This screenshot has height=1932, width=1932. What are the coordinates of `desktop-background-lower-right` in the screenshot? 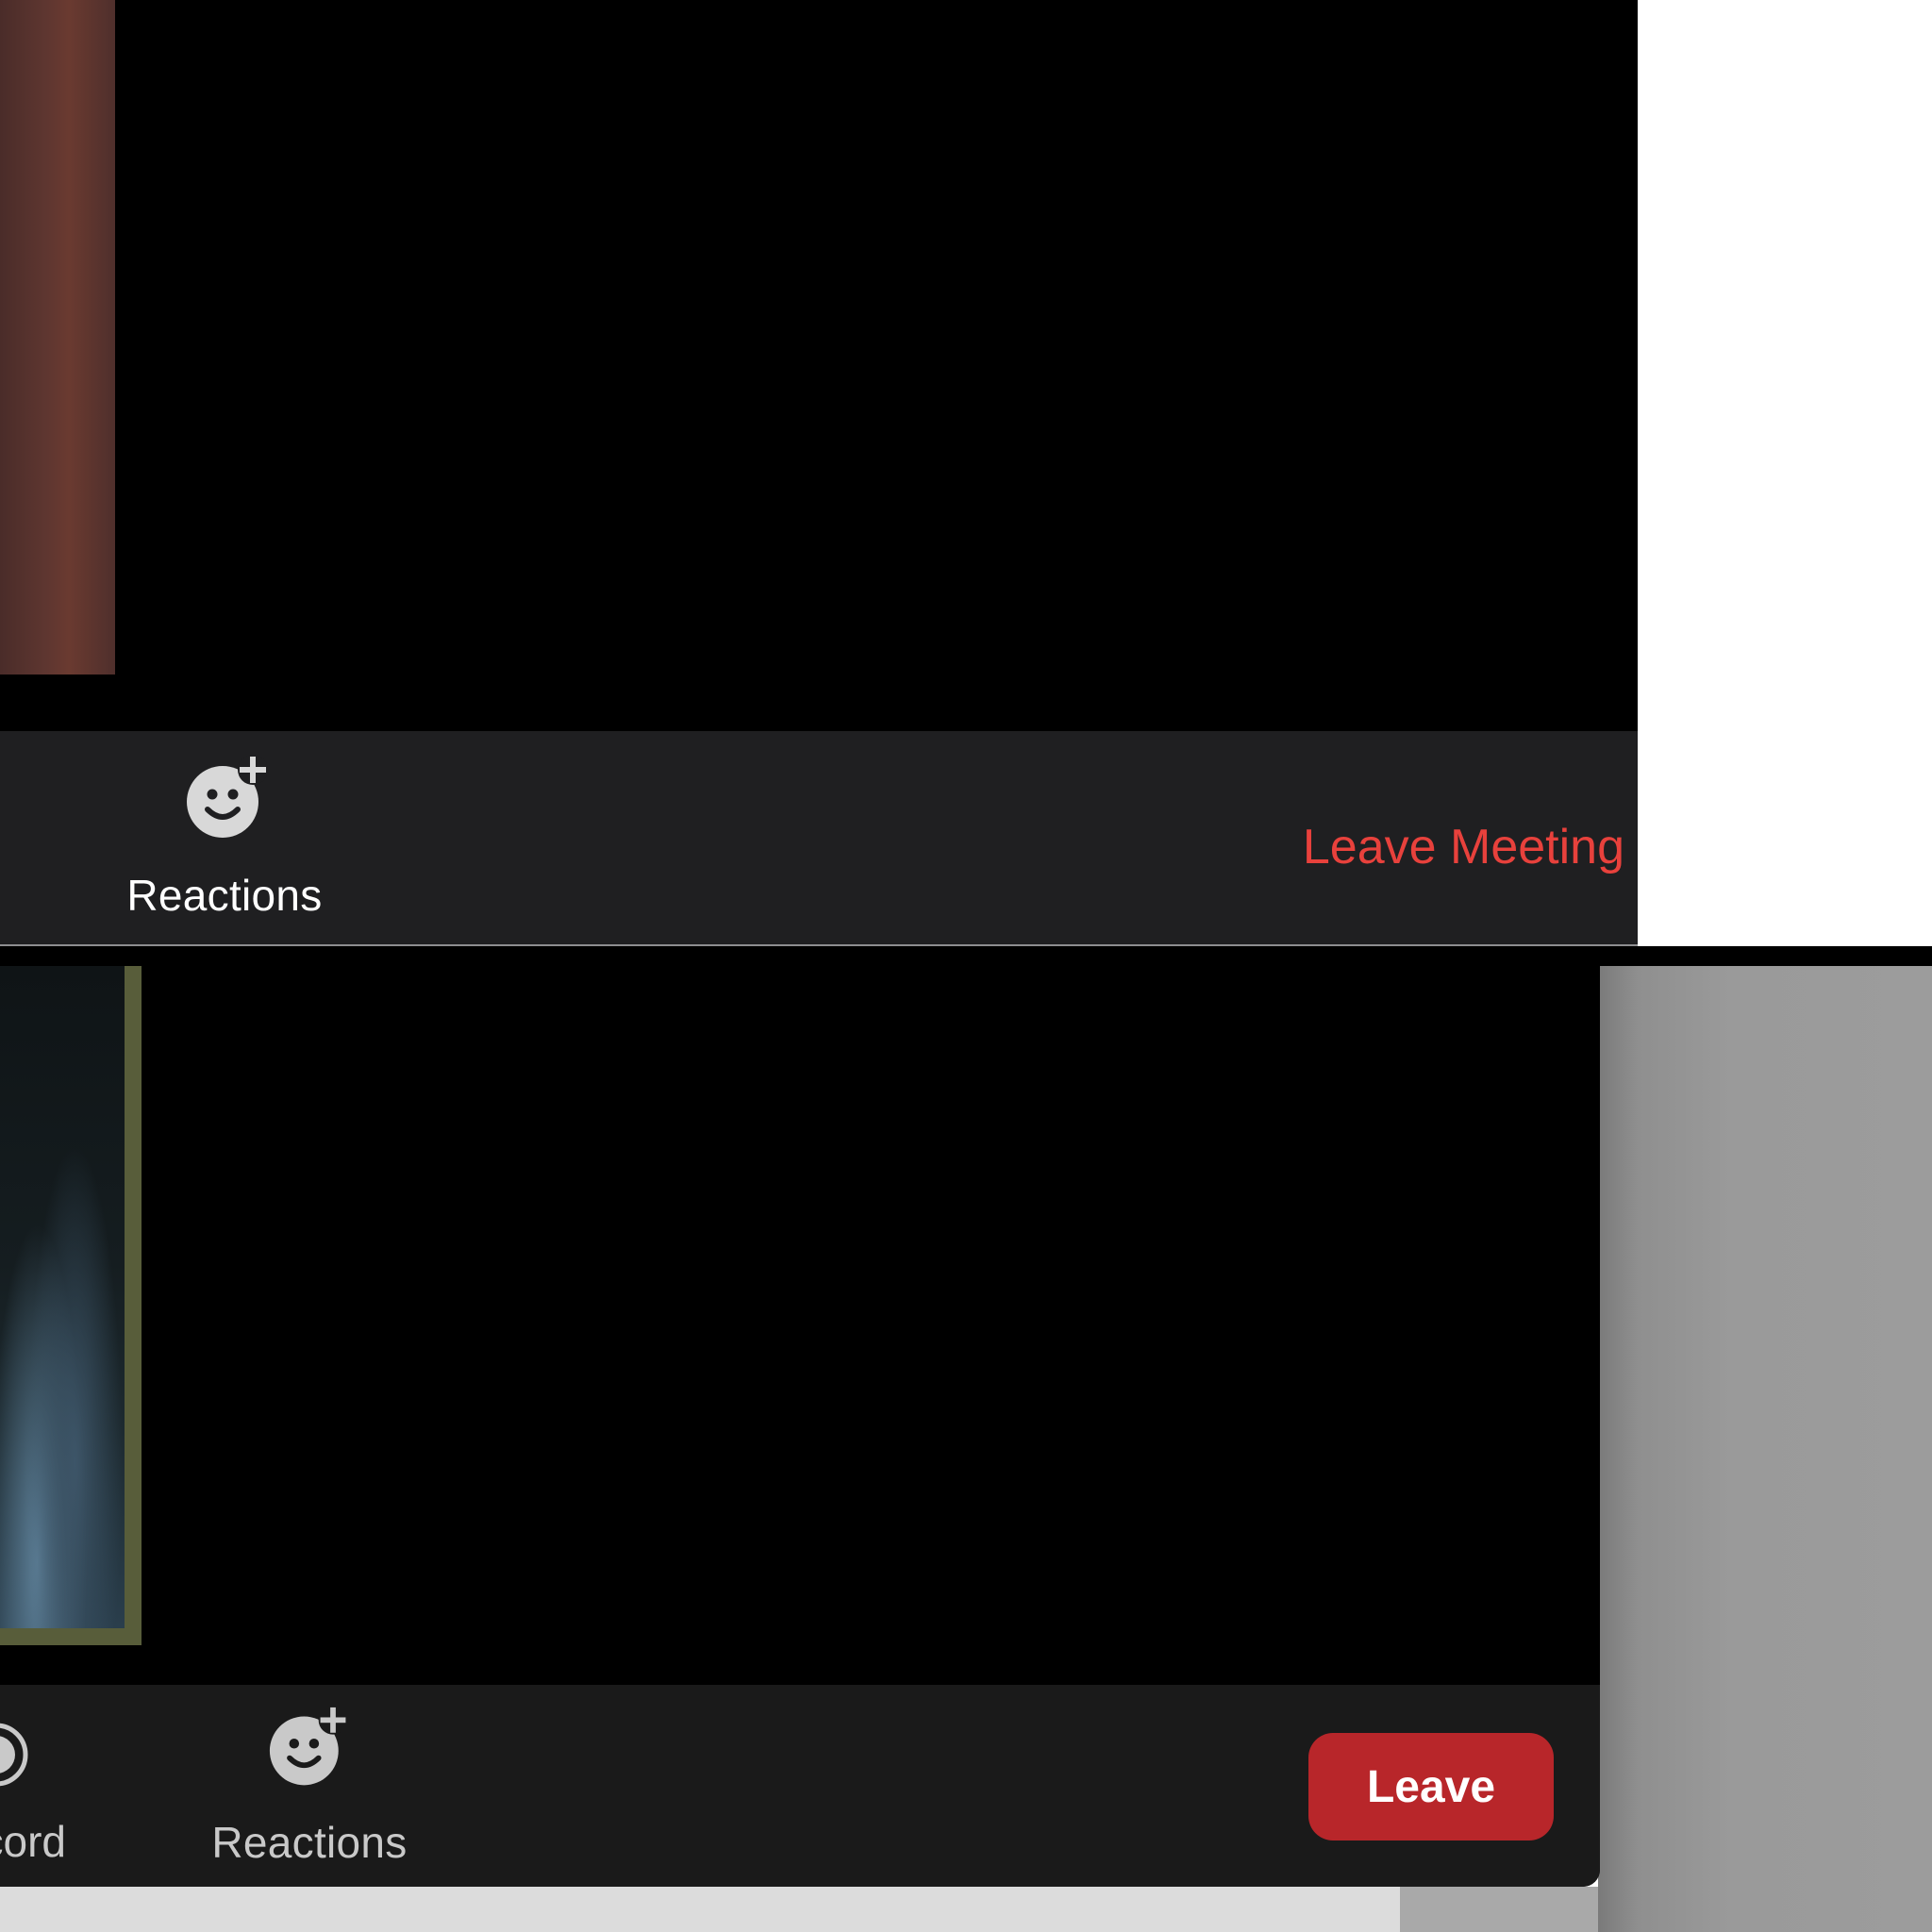 It's located at (1499, 1910).